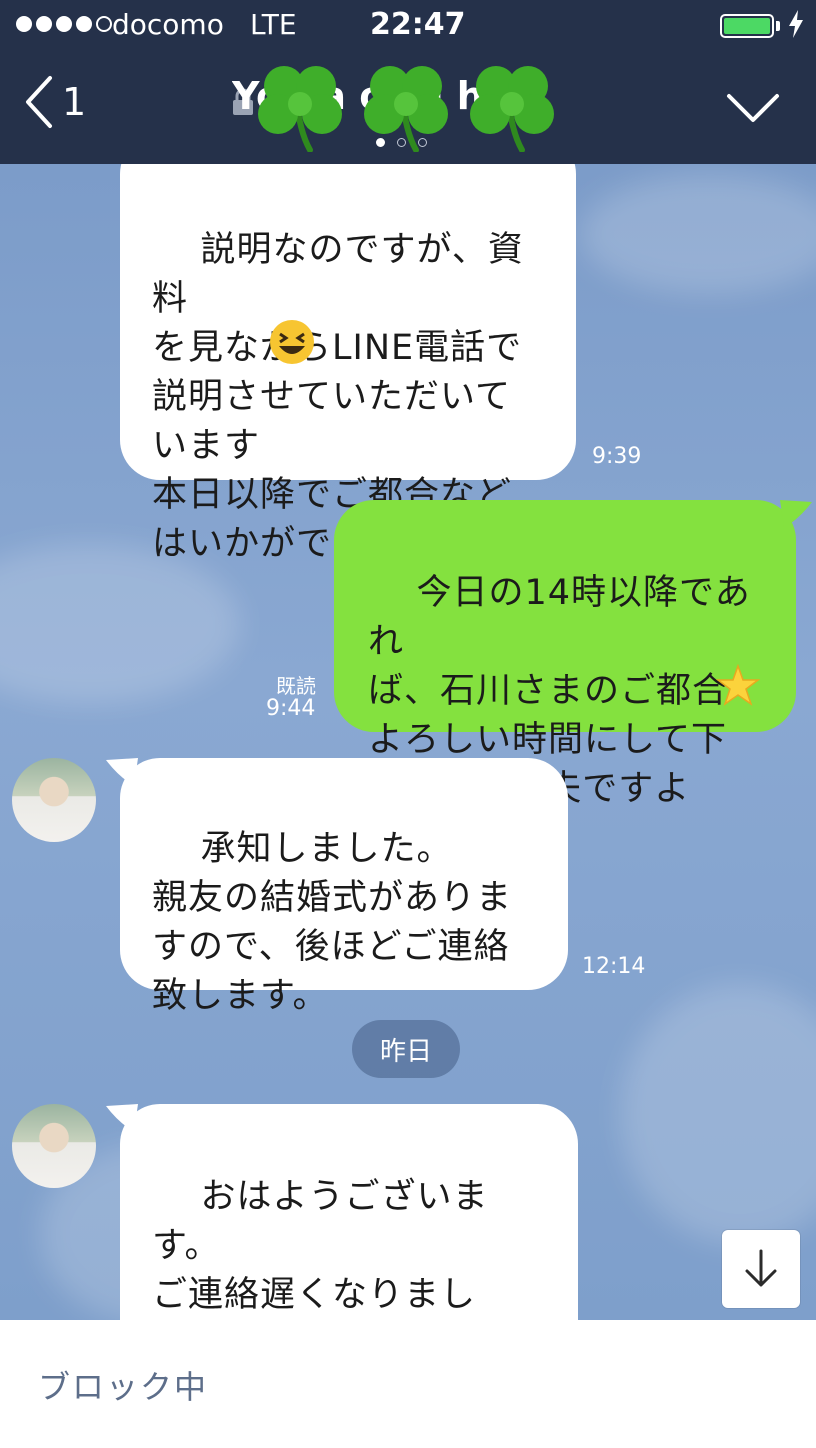  What do you see at coordinates (291, 708) in the screenshot?
I see `message-time: 9:44` at bounding box center [291, 708].